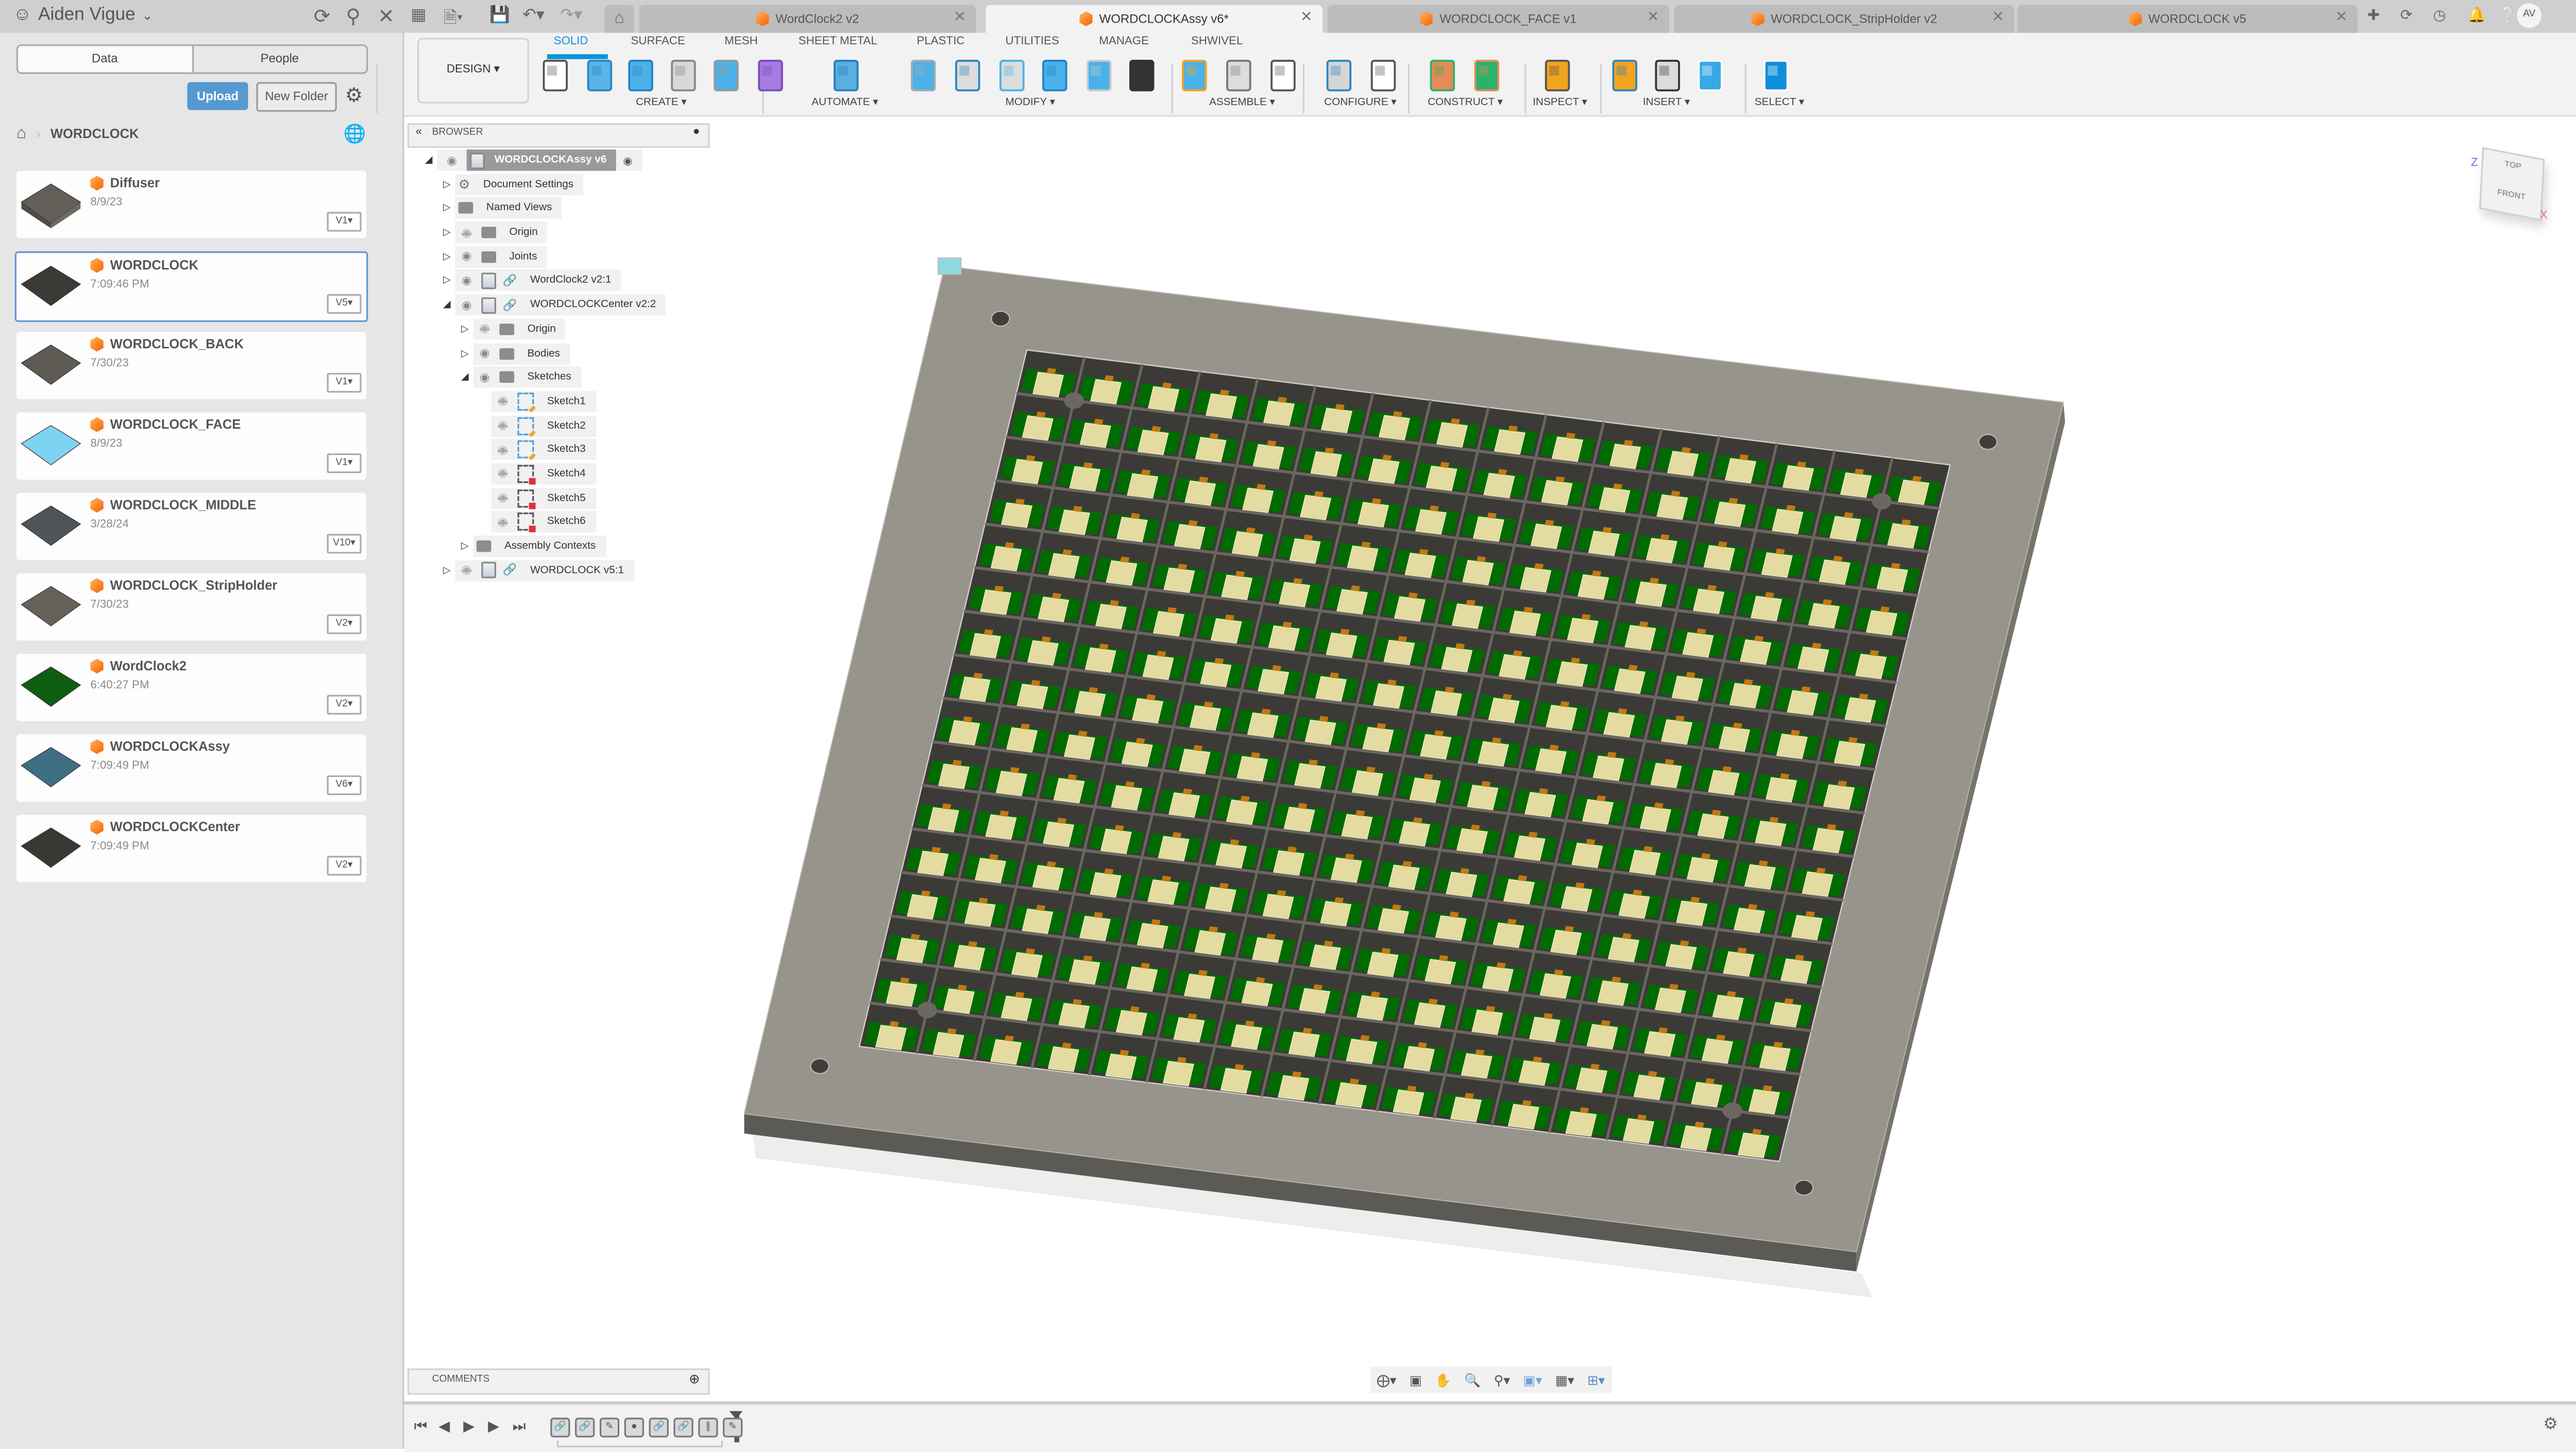 Image resolution: width=2576 pixels, height=1452 pixels. Describe the element at coordinates (1030, 102) in the screenshot. I see `toolbar-group-modify: MODIFY ▾` at that location.